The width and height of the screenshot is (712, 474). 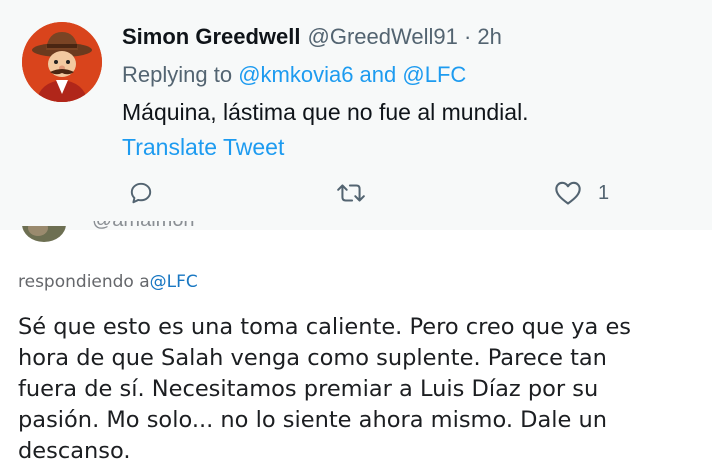 I want to click on reply-context: respondiendo a@LFC, so click(x=108, y=282).